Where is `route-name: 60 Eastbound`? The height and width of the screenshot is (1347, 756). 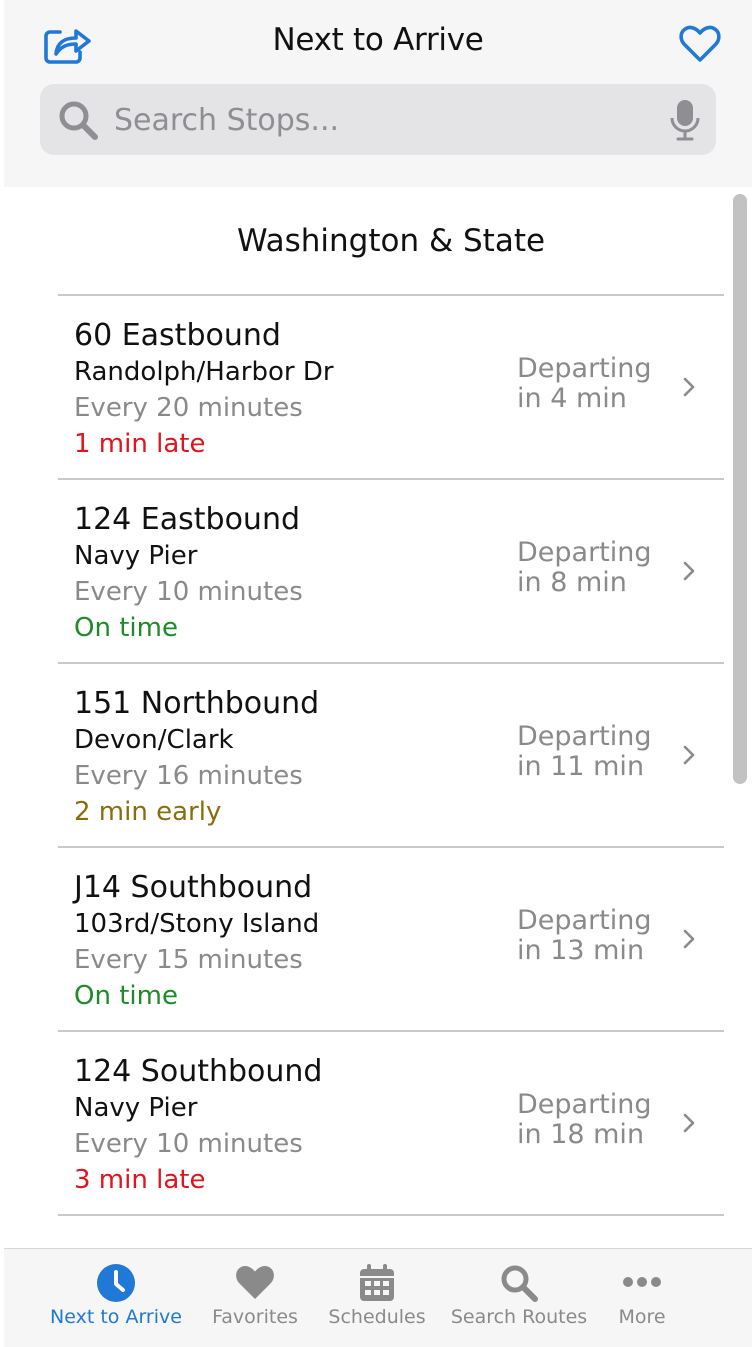
route-name: 60 Eastbound is located at coordinates (177, 335).